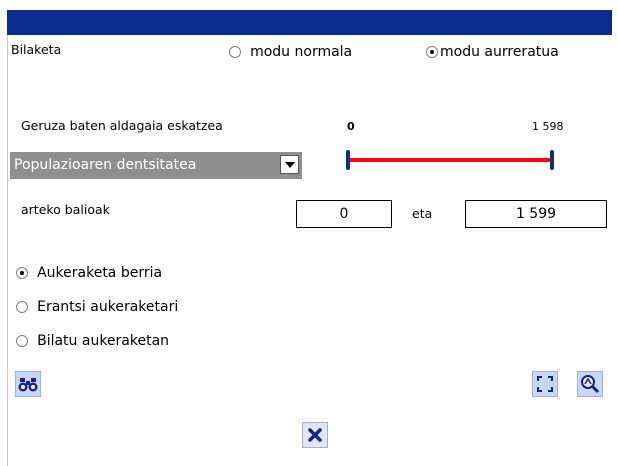  What do you see at coordinates (301, 52) in the screenshot?
I see `mode-normal-label: modu normala` at bounding box center [301, 52].